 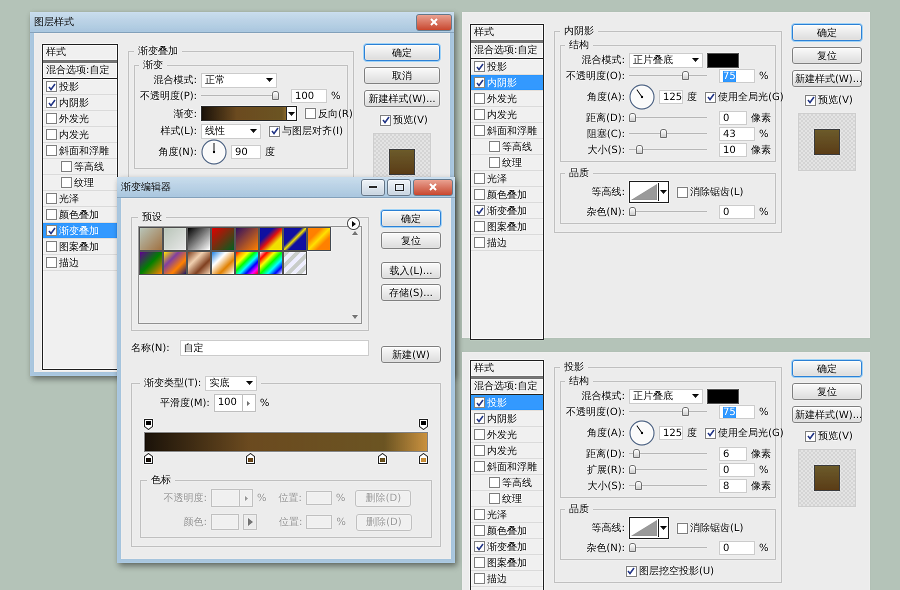 What do you see at coordinates (411, 354) in the screenshot?
I see `new-button: 新建(W)` at bounding box center [411, 354].